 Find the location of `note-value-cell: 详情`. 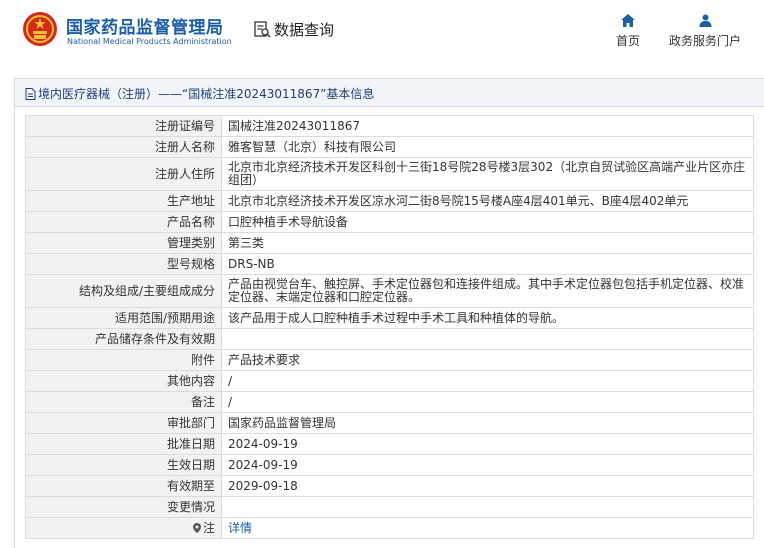

note-value-cell: 详情 is located at coordinates (487, 528).